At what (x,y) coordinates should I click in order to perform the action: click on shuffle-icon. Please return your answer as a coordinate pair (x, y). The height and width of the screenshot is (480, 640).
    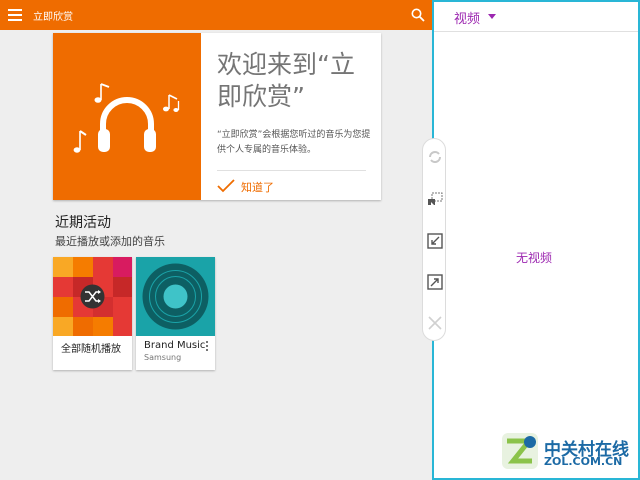
    Looking at the image, I should click on (92, 296).